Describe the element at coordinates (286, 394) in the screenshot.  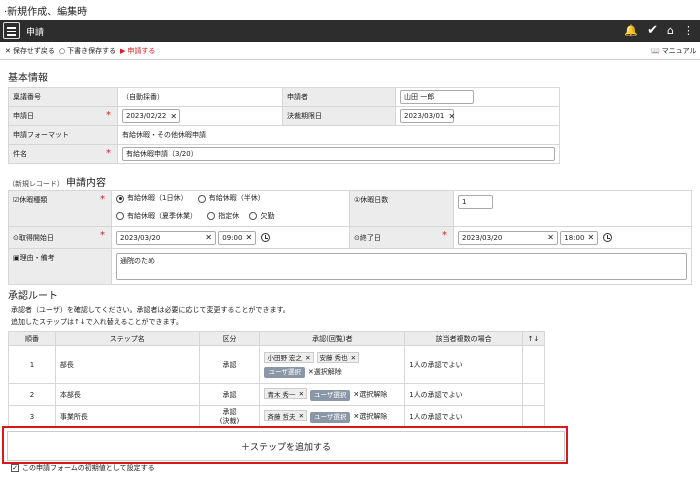
I see `user-chip: 青木 秀一 ✕` at that location.